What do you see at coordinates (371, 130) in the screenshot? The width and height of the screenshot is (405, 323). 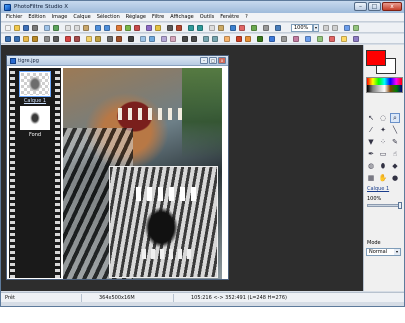 I see `pipette-icon: ⁄` at bounding box center [371, 130].